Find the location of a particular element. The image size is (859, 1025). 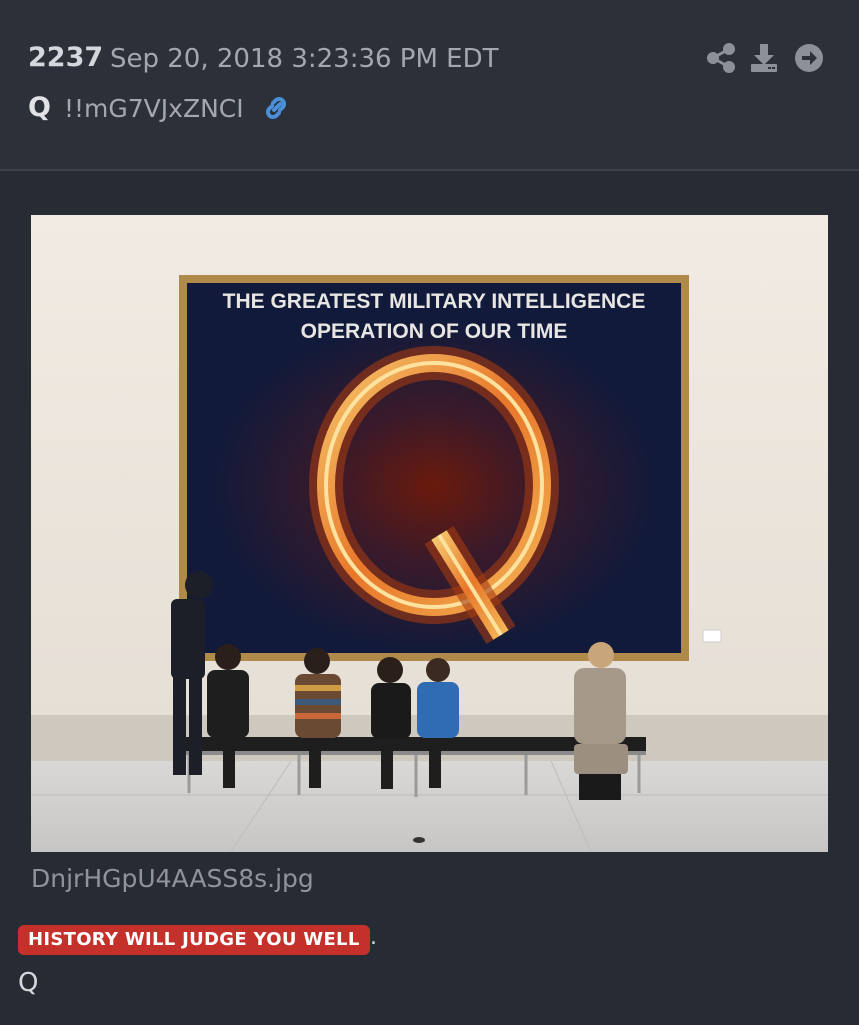

arrow-right-circle-icon is located at coordinates (809, 58).